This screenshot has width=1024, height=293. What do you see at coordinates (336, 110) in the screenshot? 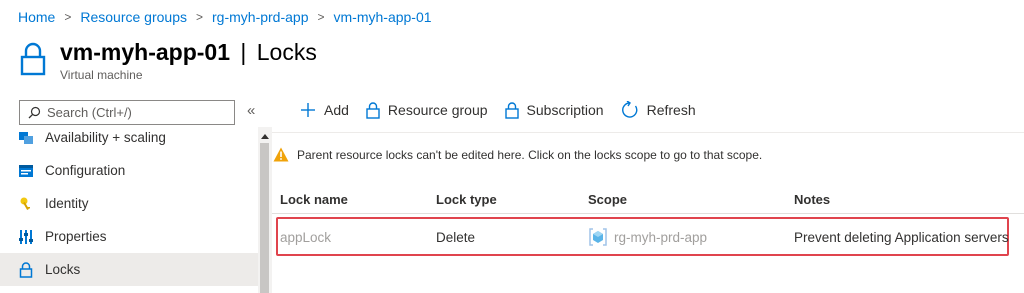
I see `add-label: Add` at bounding box center [336, 110].